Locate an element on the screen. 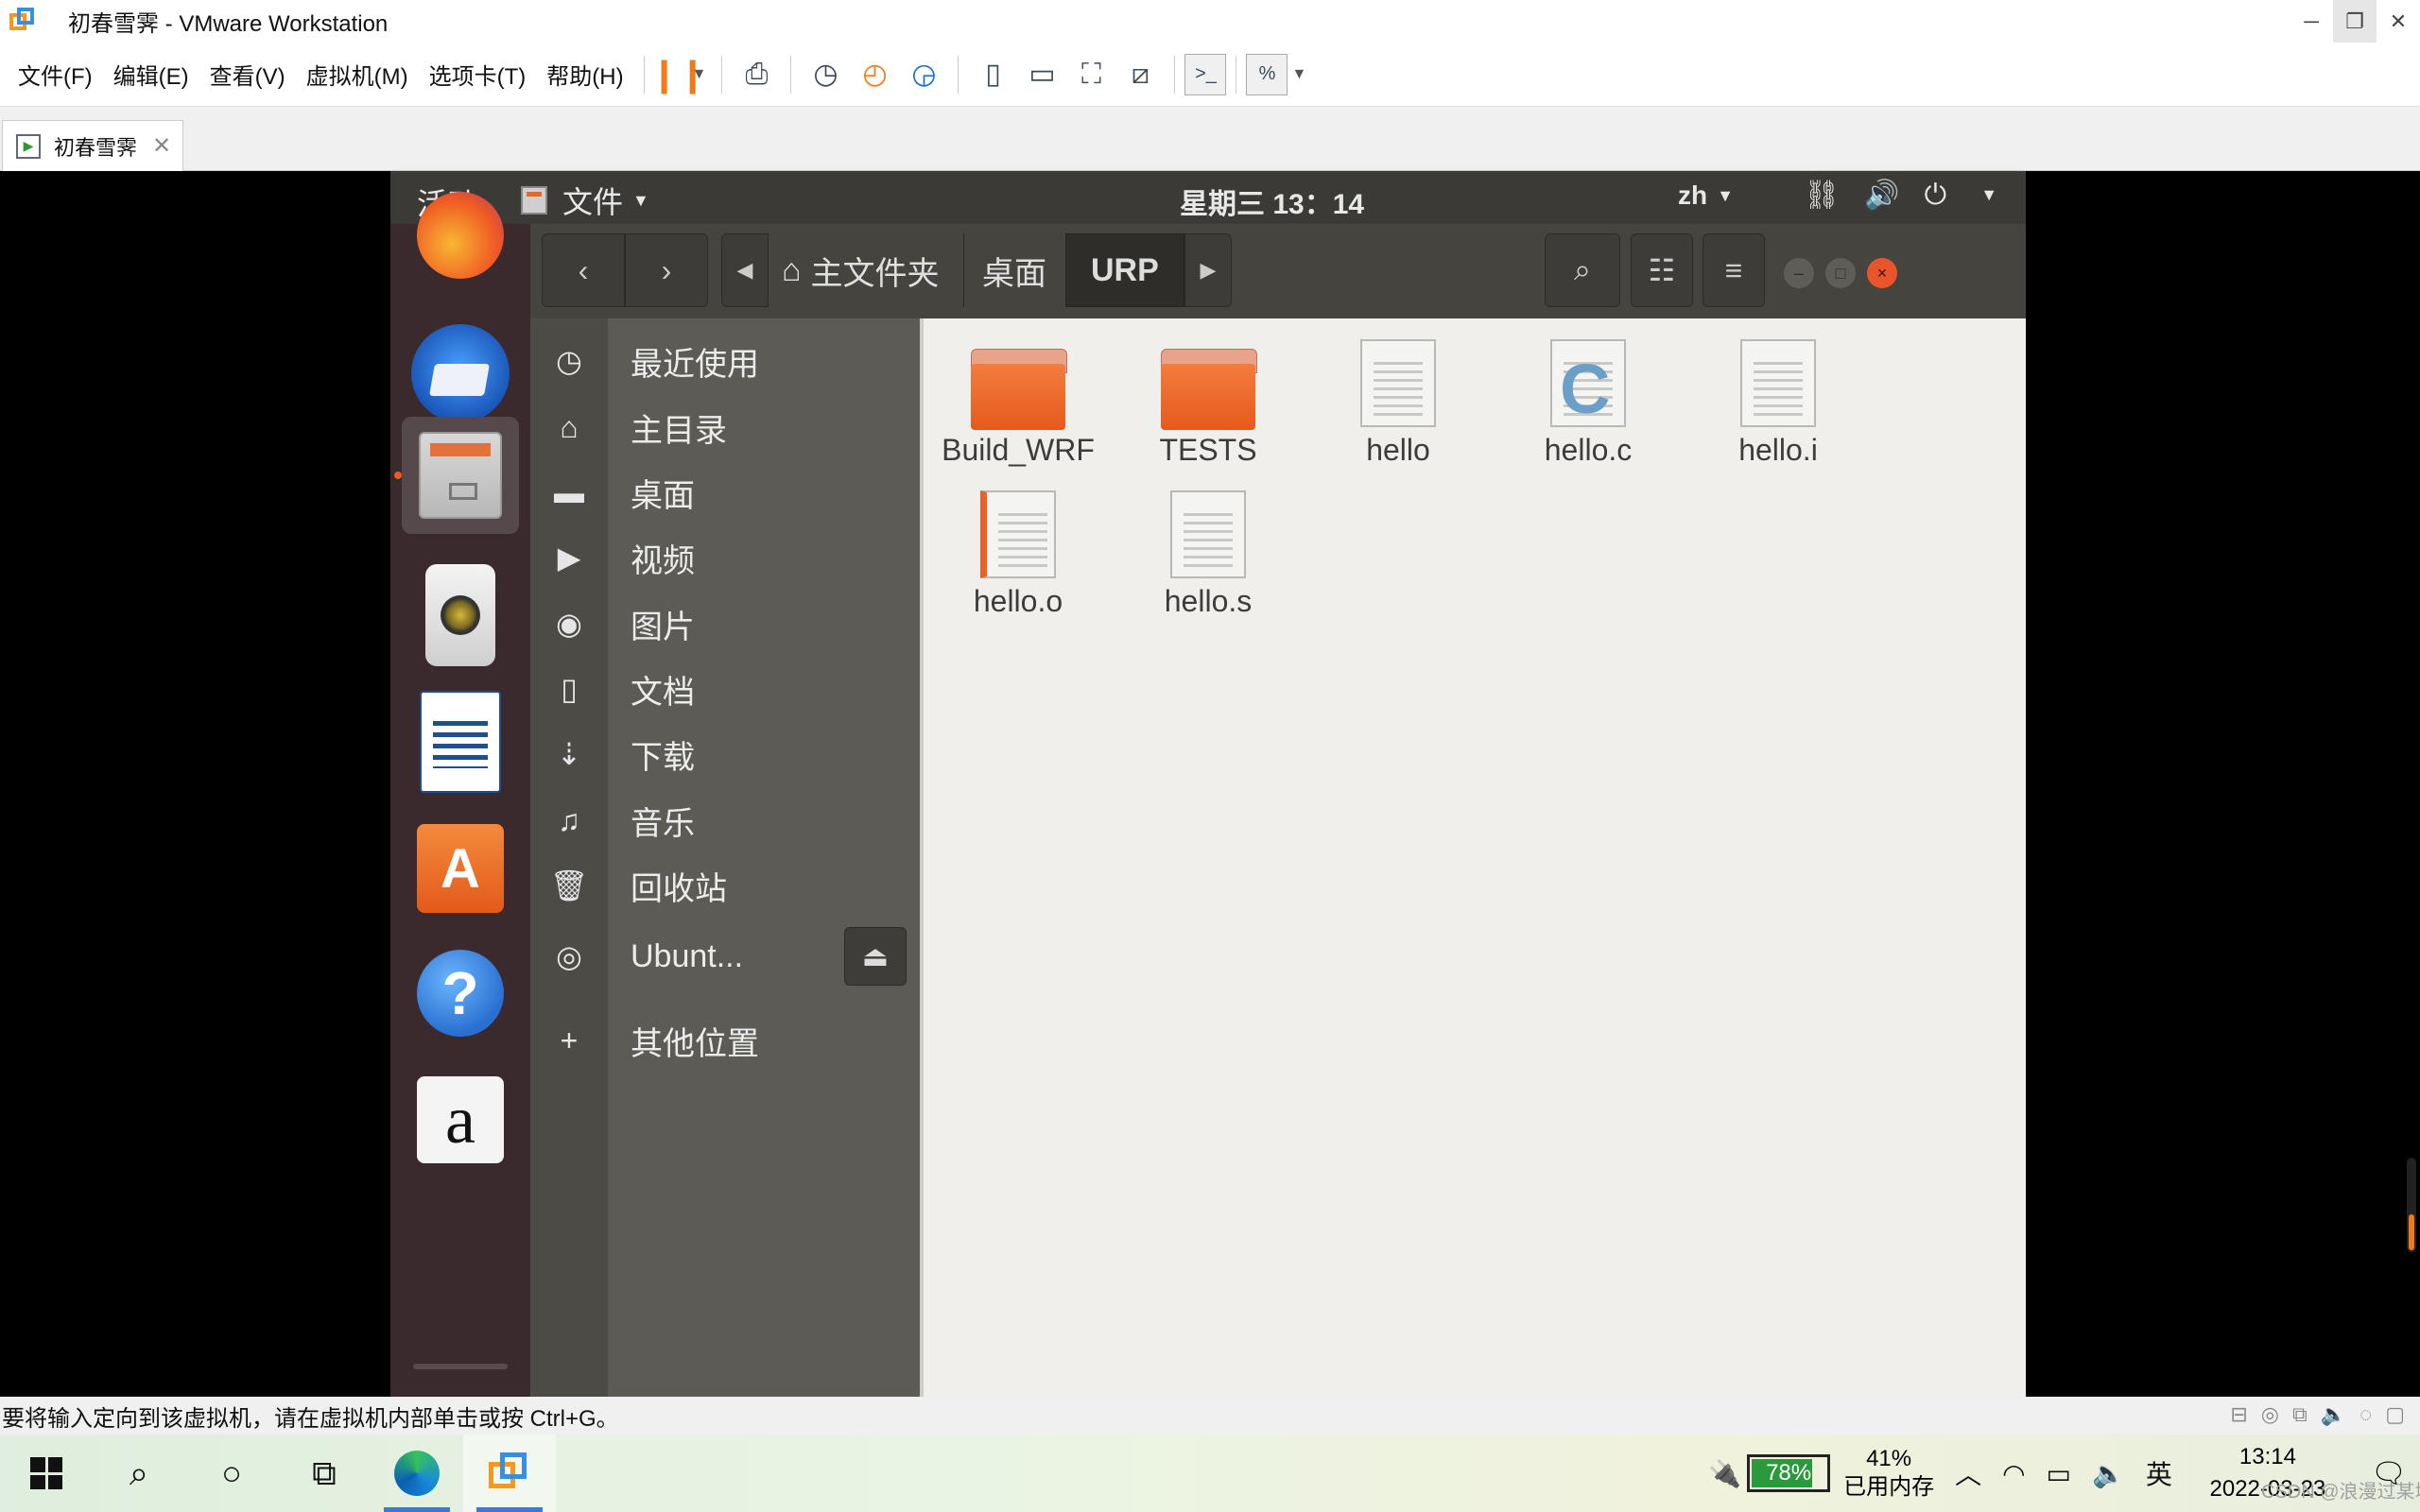  sidebar-item-trash: 🗑 回收站 is located at coordinates (725, 885).